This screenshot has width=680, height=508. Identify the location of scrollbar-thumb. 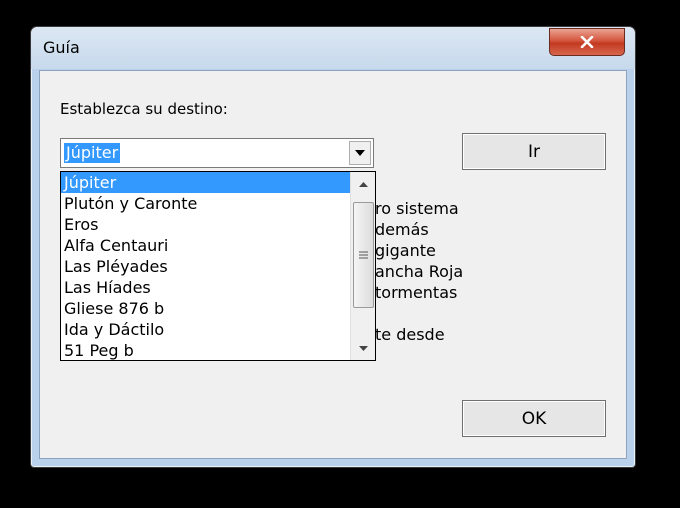
(363, 255).